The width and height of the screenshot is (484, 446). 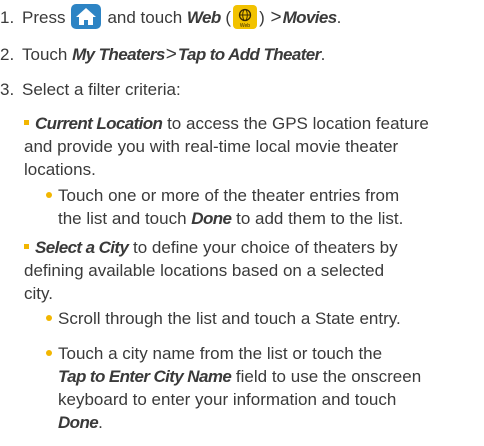 I want to click on step-3: 3. Select a filter criteria:, so click(x=90, y=89).